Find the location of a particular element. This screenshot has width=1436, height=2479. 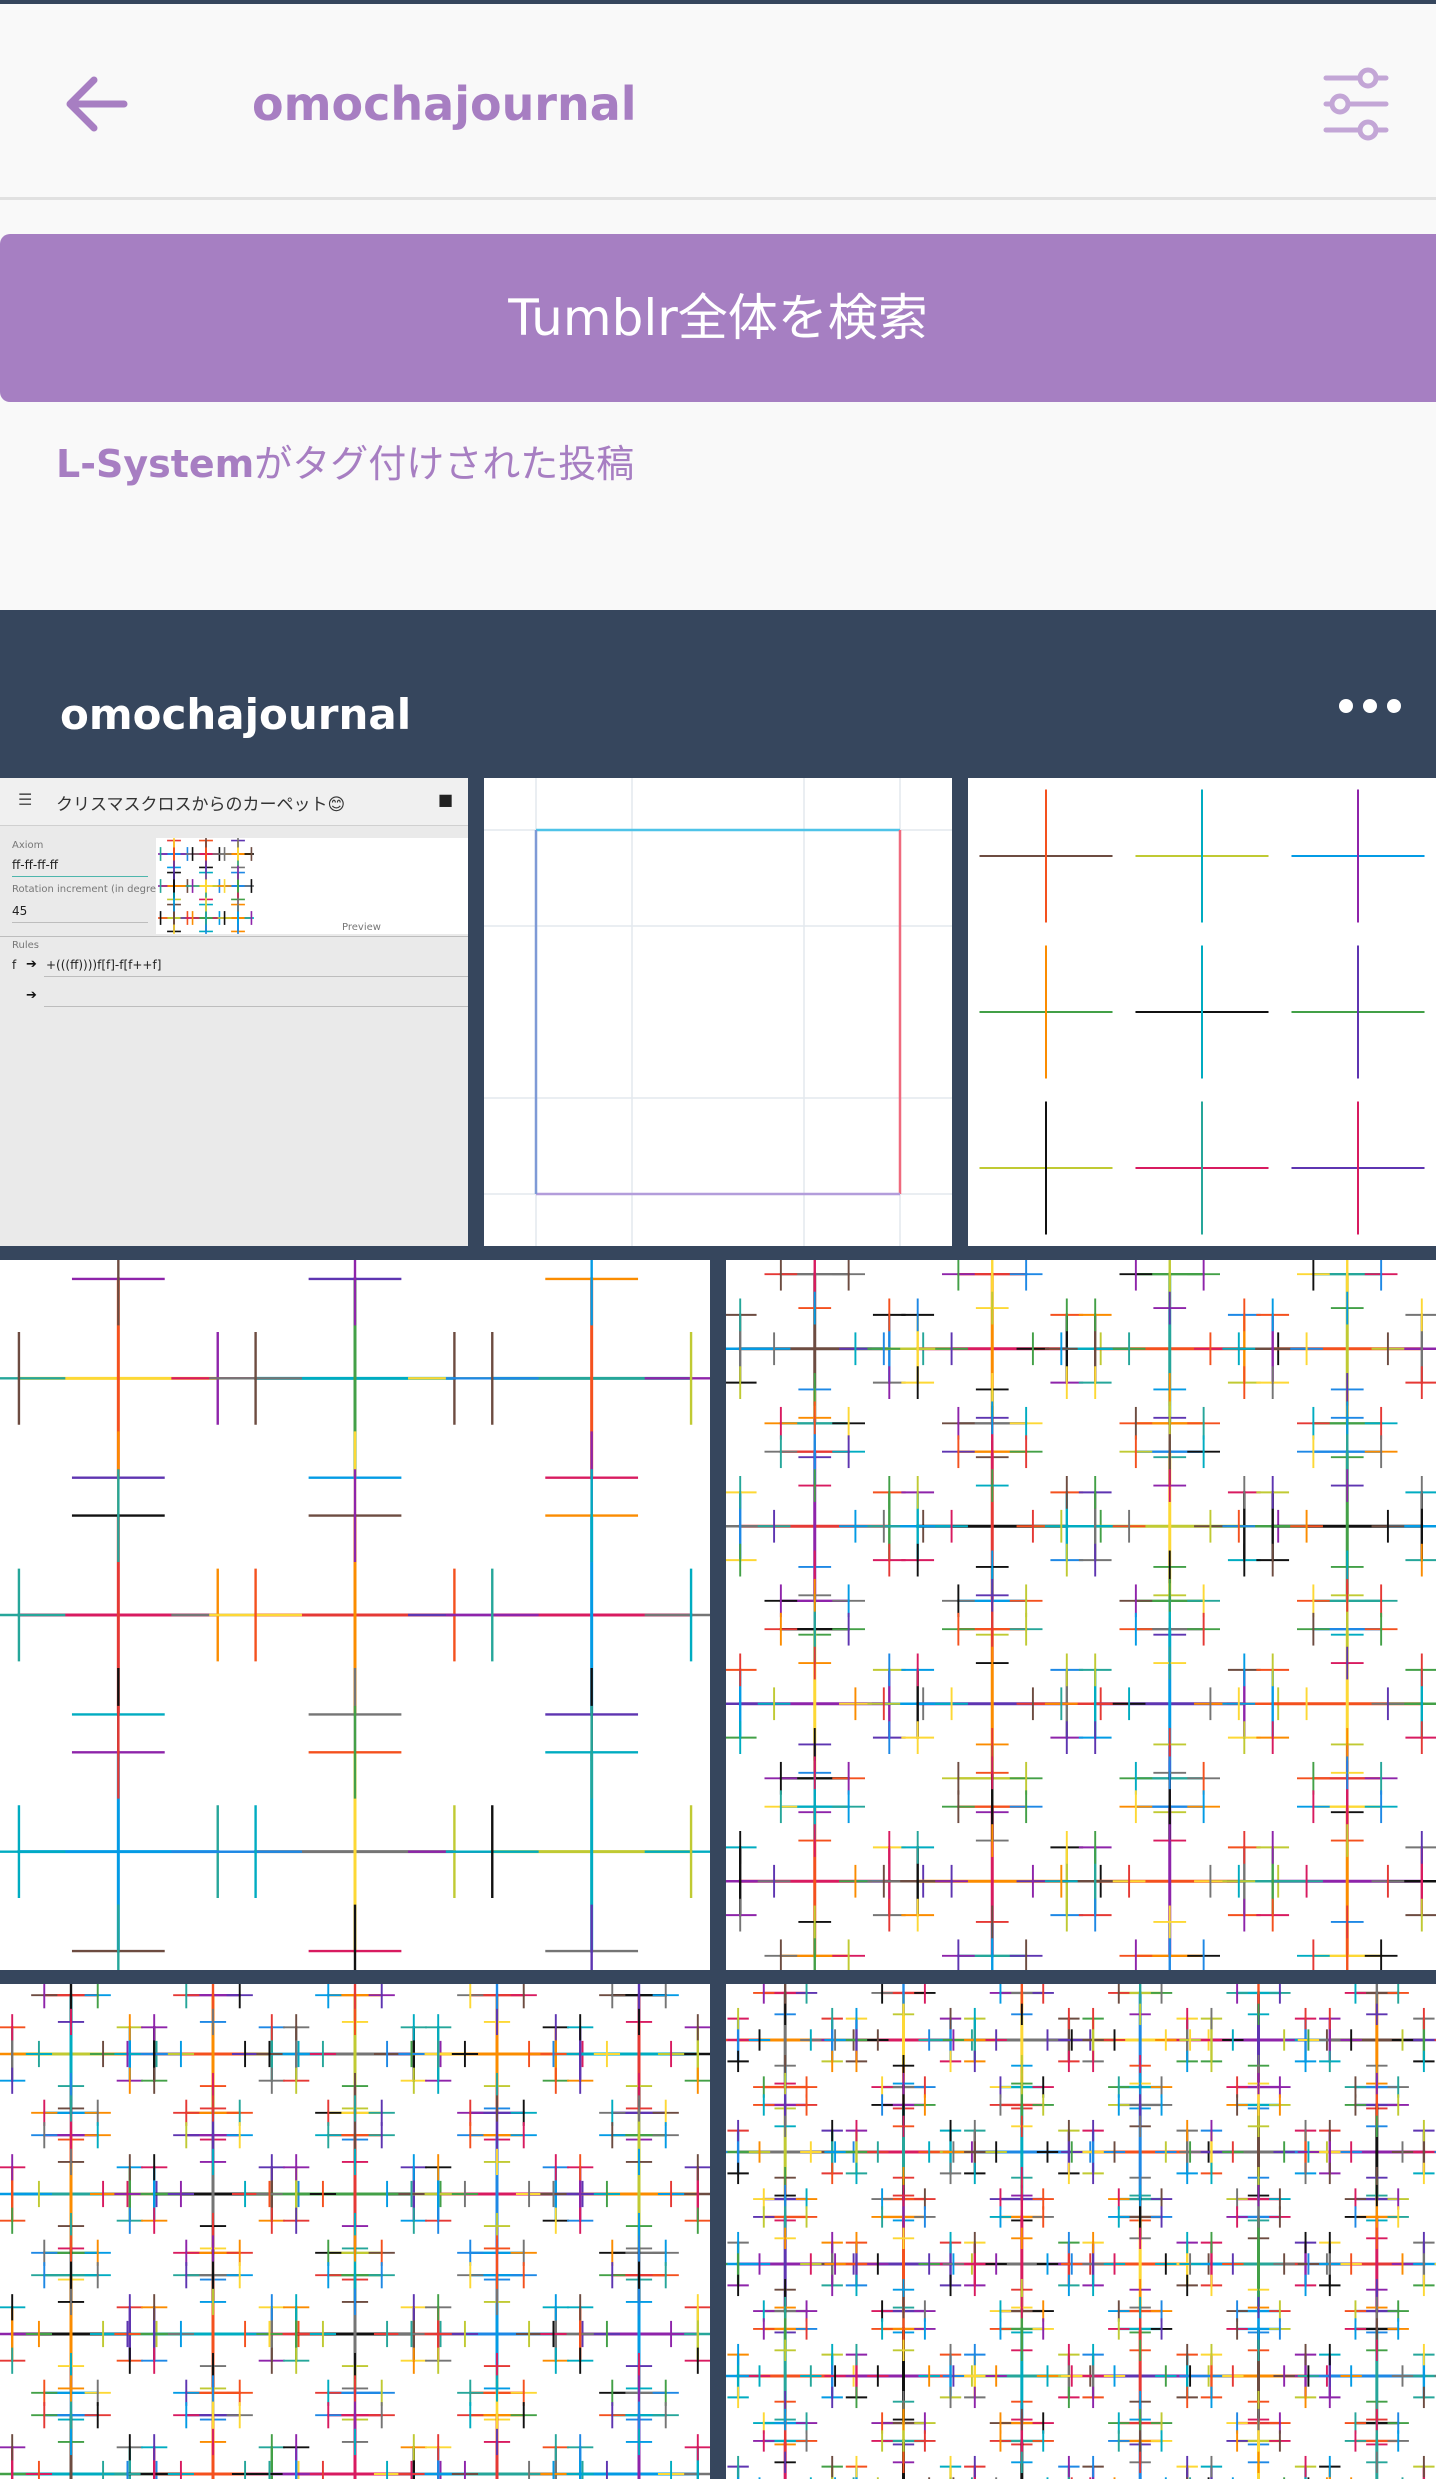

l-system-carpet-level-5-drawing is located at coordinates (1081, 2231).